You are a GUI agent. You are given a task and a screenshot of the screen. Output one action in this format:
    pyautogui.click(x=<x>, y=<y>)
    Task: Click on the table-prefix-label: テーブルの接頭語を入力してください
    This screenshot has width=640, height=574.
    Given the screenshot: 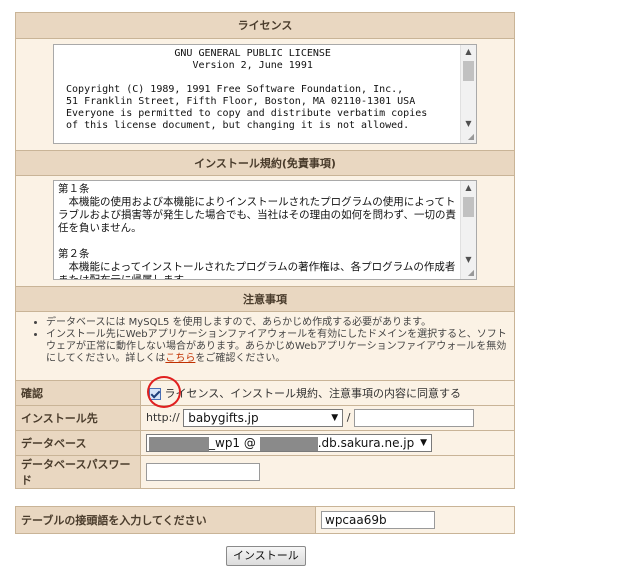 What is the action you would take?
    pyautogui.click(x=165, y=520)
    